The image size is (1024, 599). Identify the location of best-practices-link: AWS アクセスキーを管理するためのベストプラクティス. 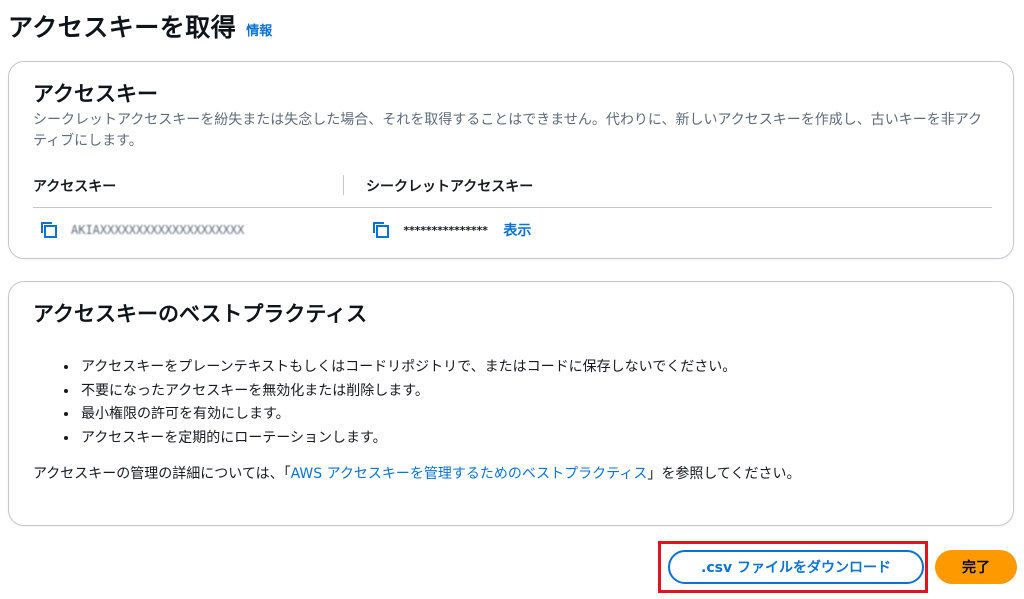
(469, 474).